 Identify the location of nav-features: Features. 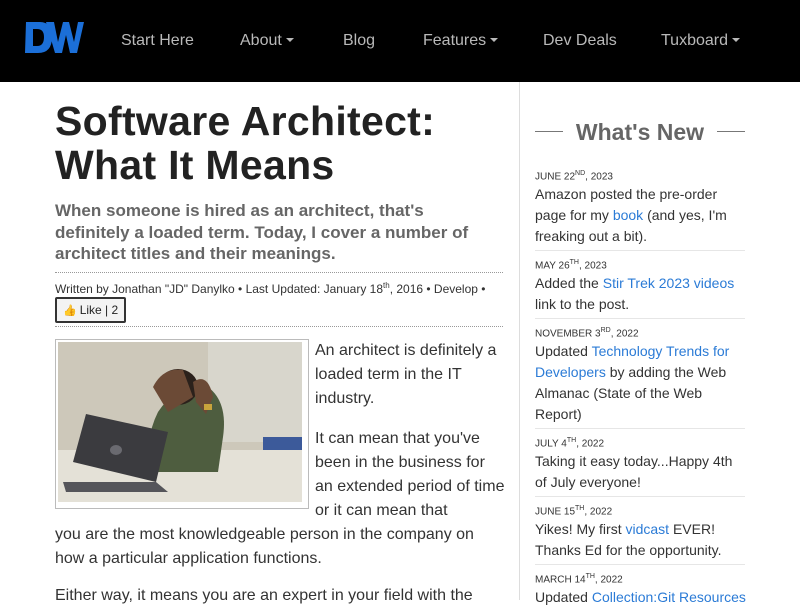
(461, 41).